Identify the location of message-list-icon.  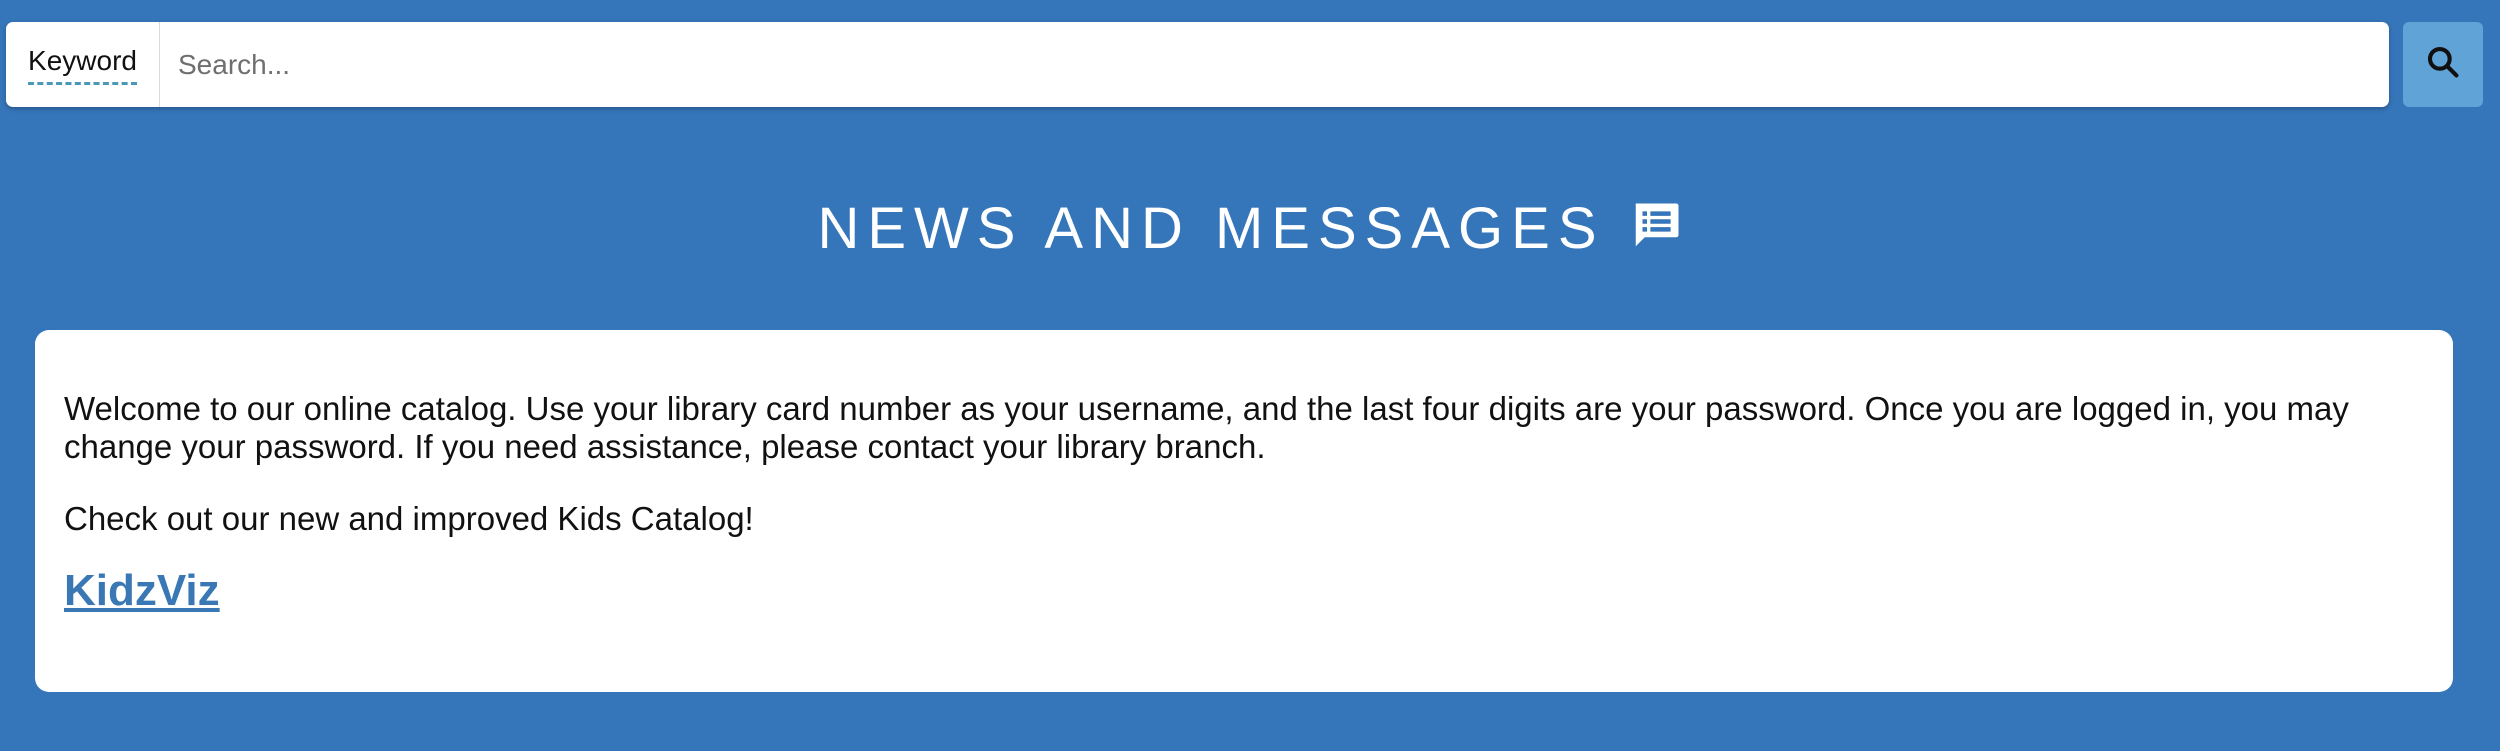
(1656, 228).